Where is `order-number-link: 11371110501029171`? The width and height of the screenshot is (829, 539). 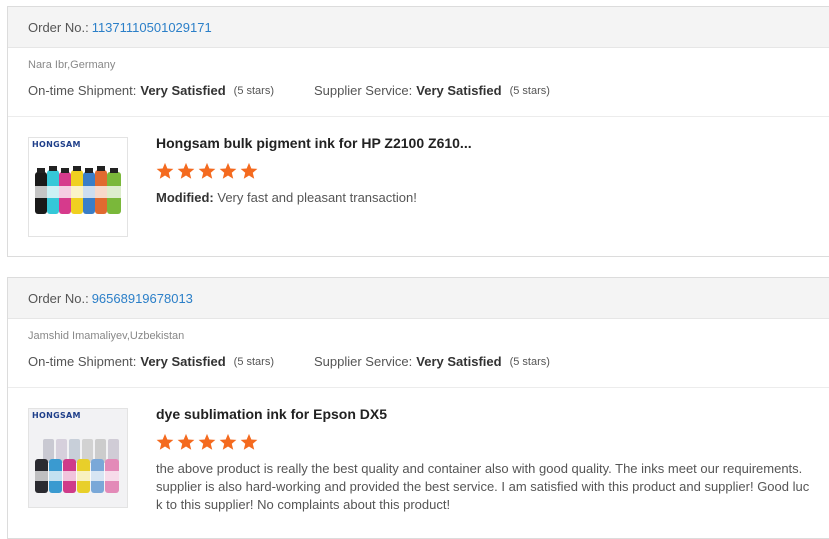 order-number-link: 11371110501029171 is located at coordinates (152, 27).